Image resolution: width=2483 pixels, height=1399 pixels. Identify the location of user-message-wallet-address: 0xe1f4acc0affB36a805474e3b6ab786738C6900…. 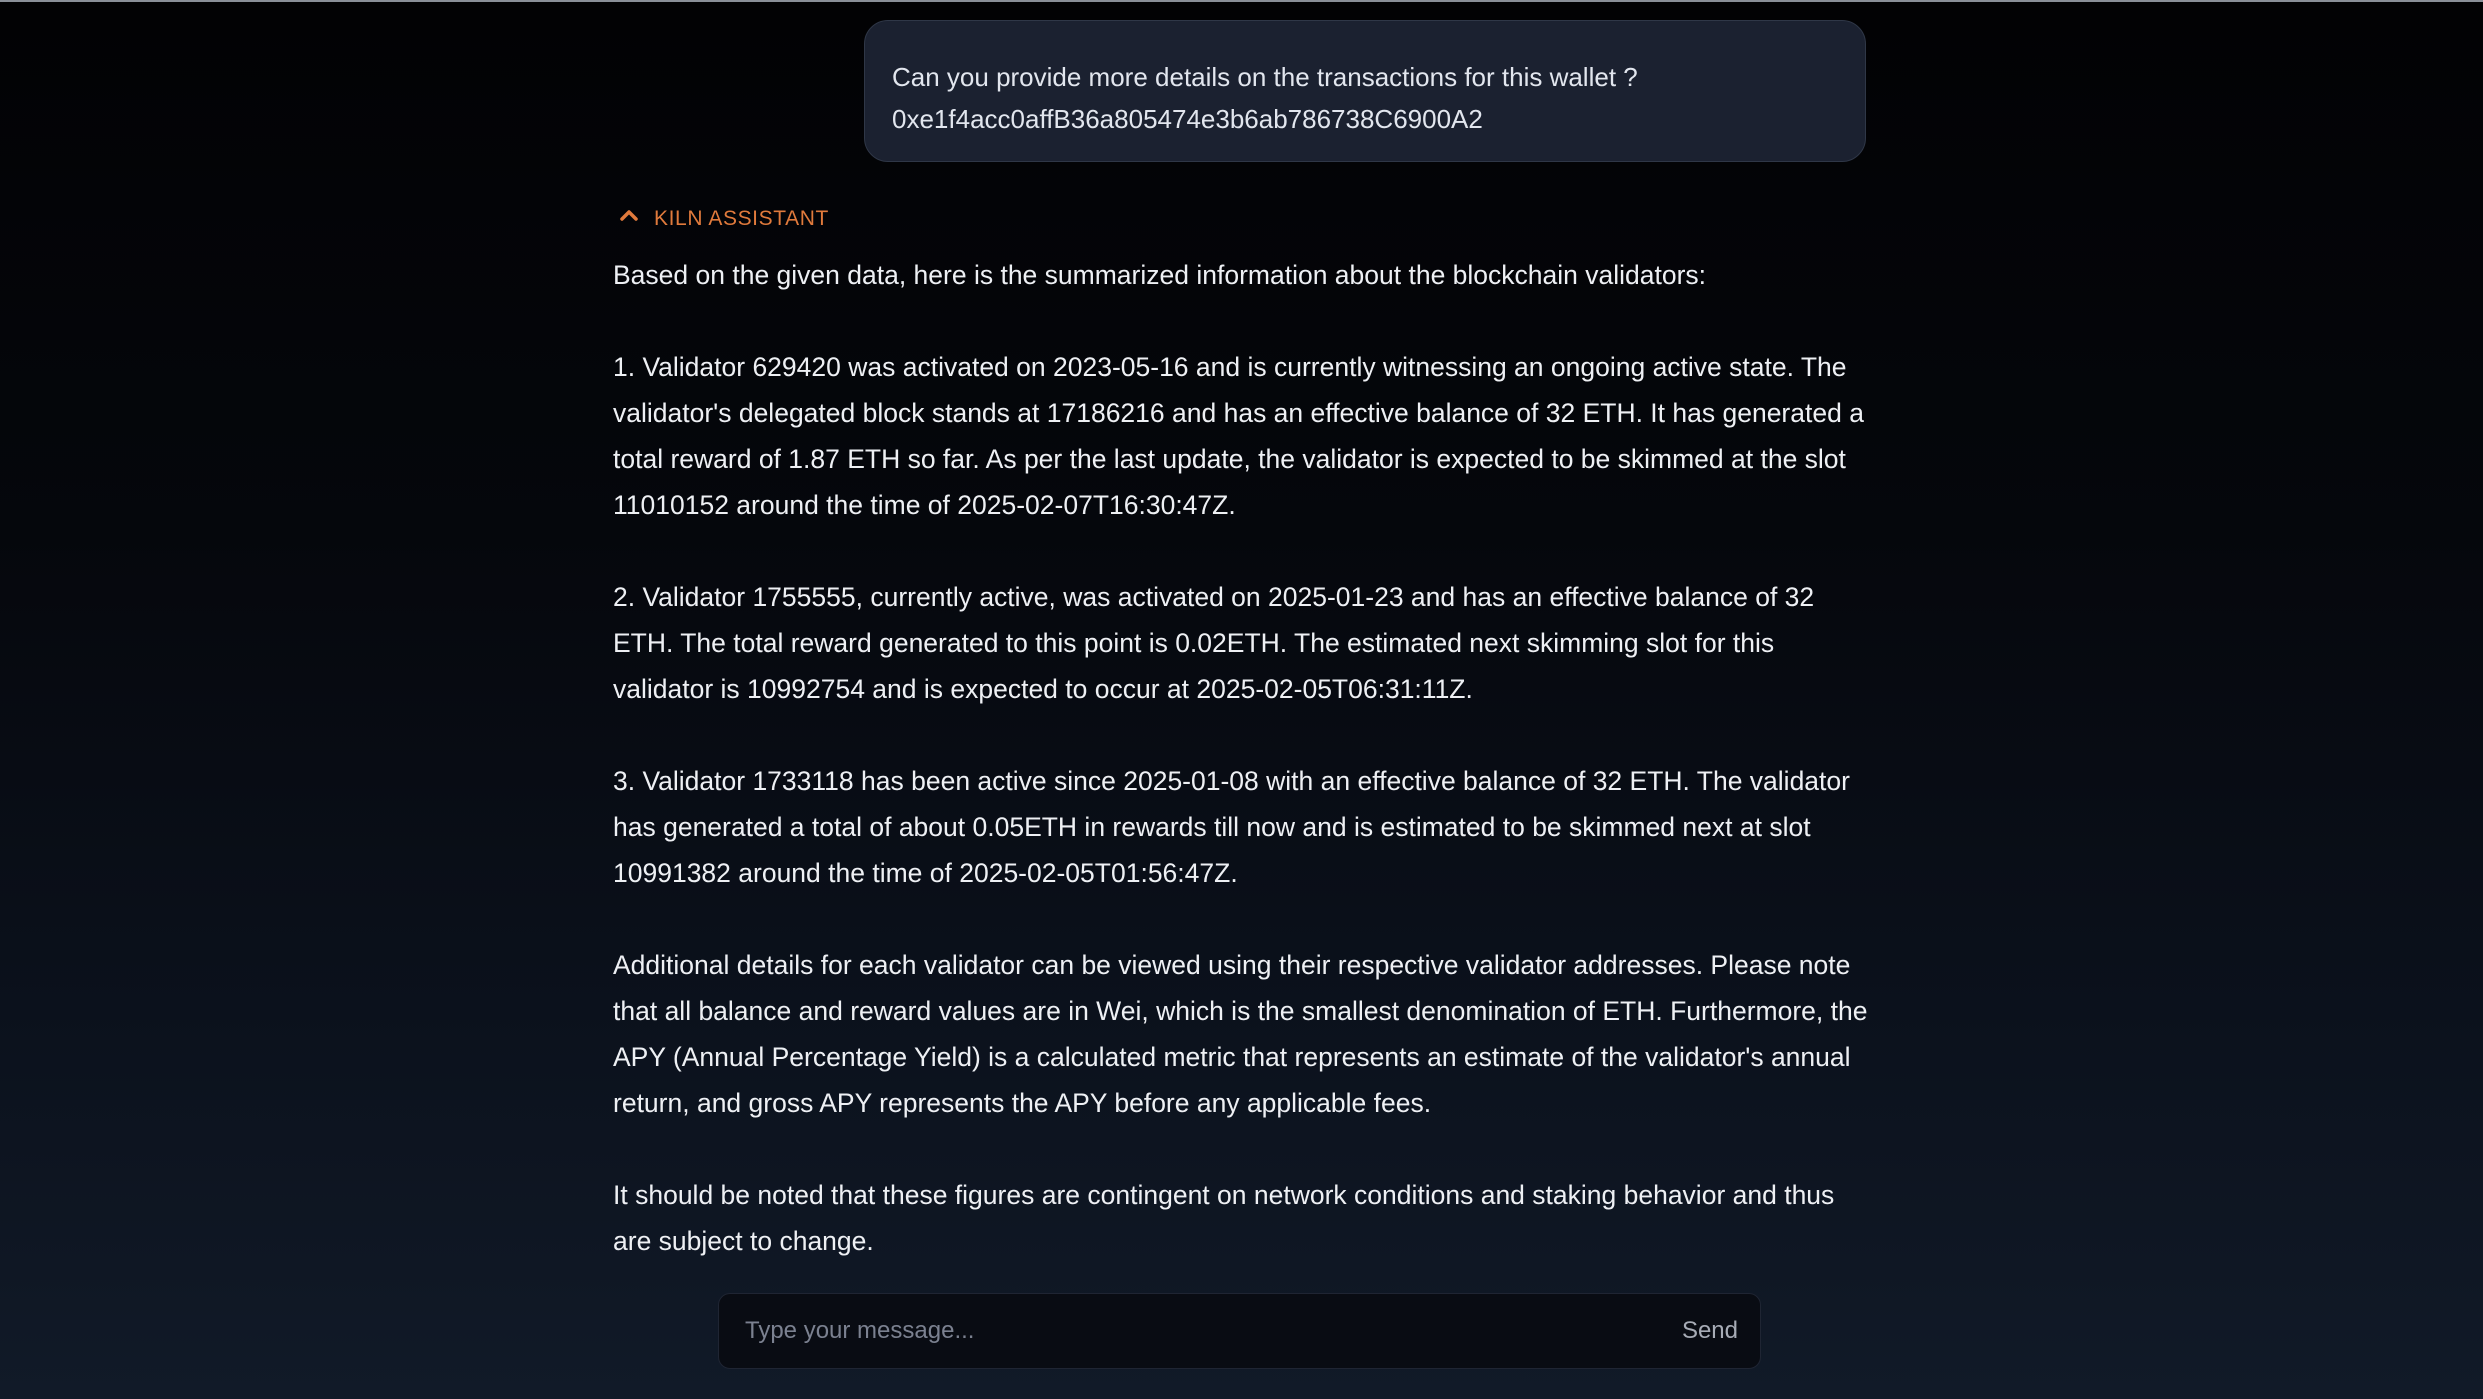
(1187, 119).